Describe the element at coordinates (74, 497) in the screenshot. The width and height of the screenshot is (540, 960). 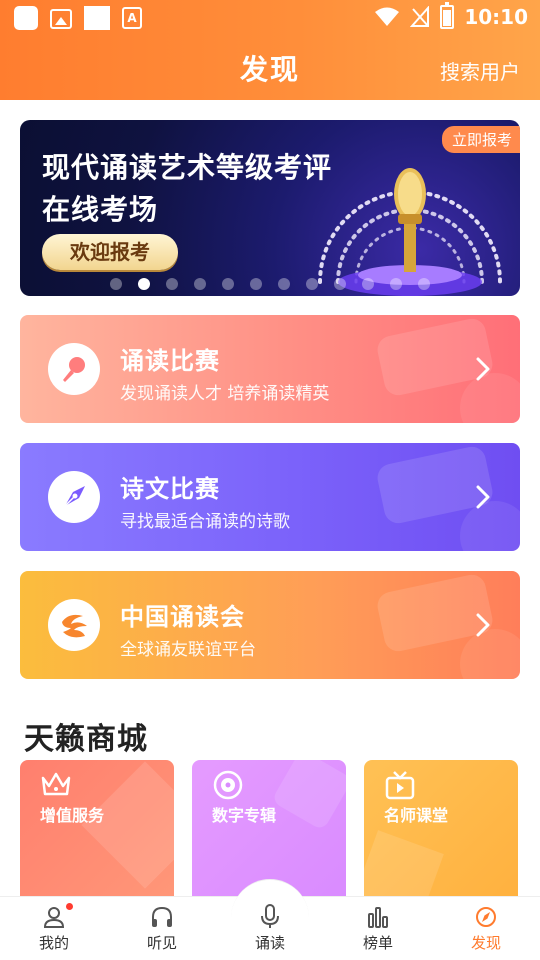
I see `pen-nib-icon` at that location.